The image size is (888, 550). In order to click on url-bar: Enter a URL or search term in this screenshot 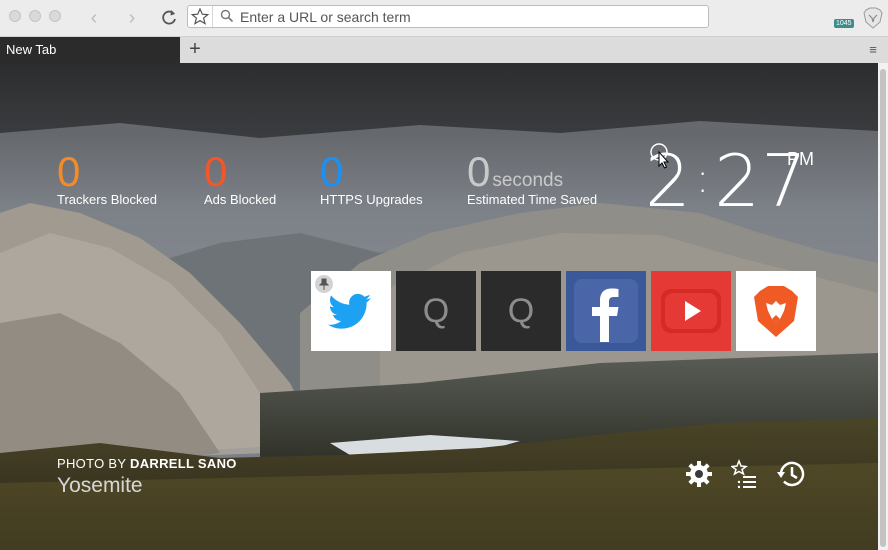, I will do `click(448, 16)`.